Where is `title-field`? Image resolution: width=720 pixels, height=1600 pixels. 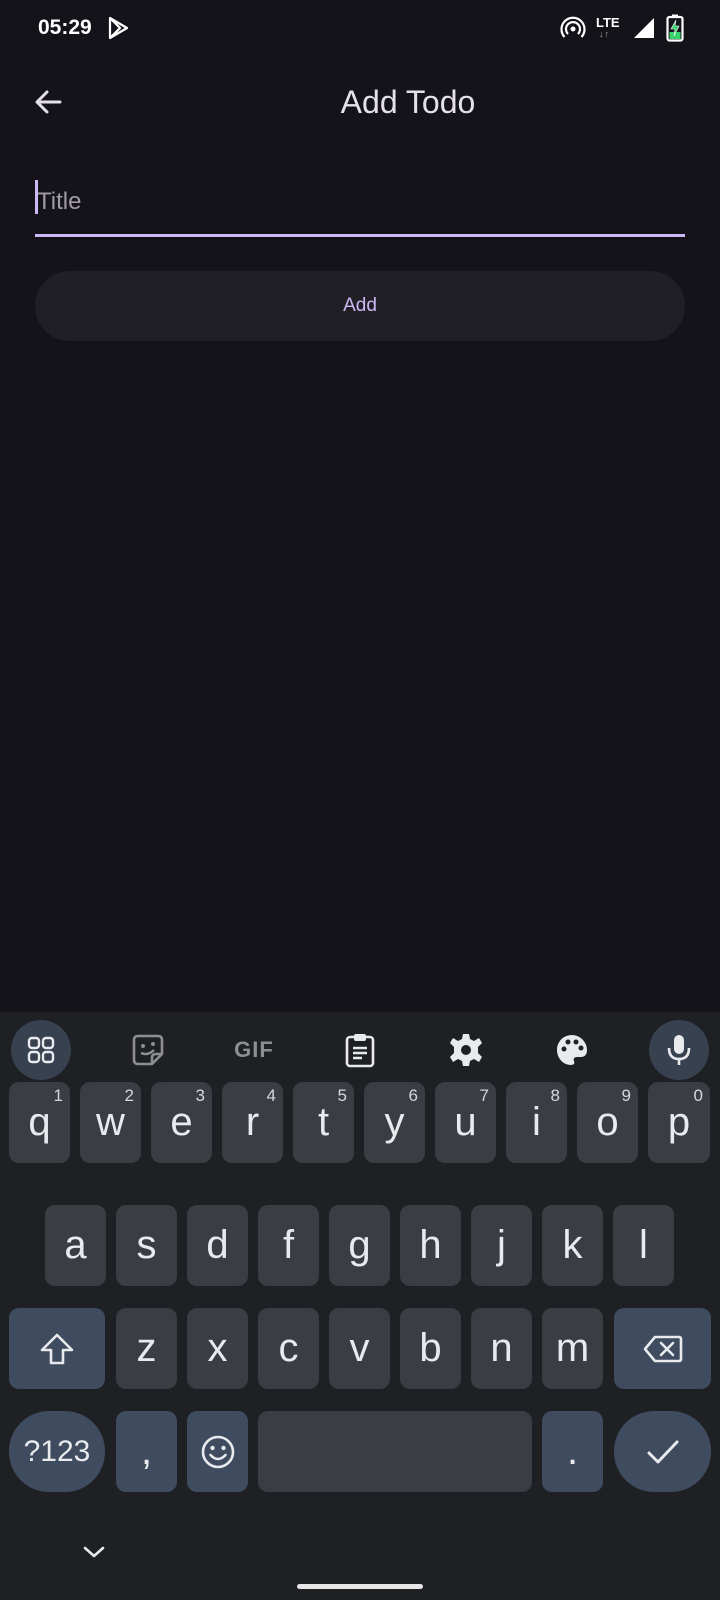
title-field is located at coordinates (360, 204).